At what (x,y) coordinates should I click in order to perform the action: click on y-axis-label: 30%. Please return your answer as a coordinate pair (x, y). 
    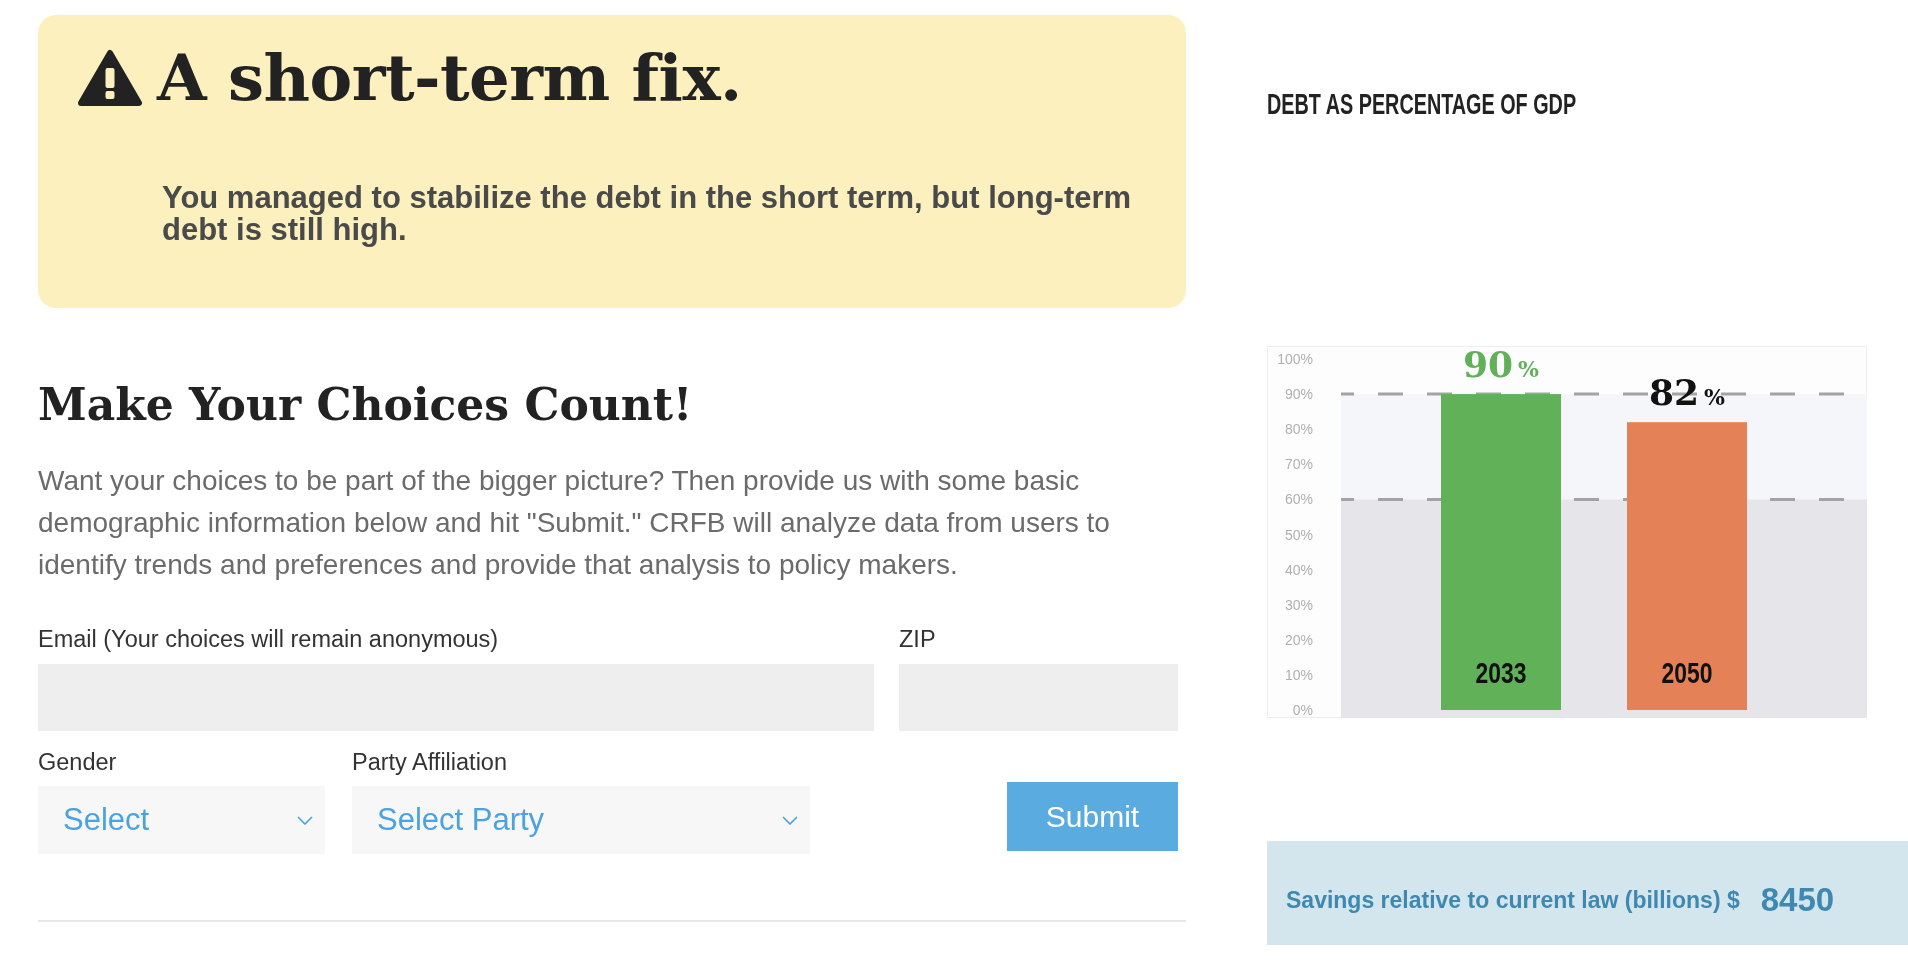
    Looking at the image, I should click on (1298, 604).